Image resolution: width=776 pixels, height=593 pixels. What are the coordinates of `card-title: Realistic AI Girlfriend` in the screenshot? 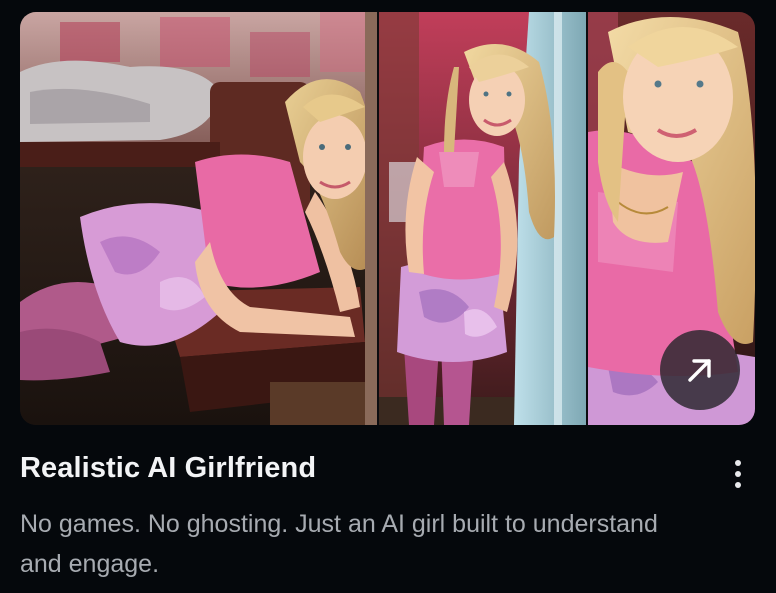 It's located at (168, 468).